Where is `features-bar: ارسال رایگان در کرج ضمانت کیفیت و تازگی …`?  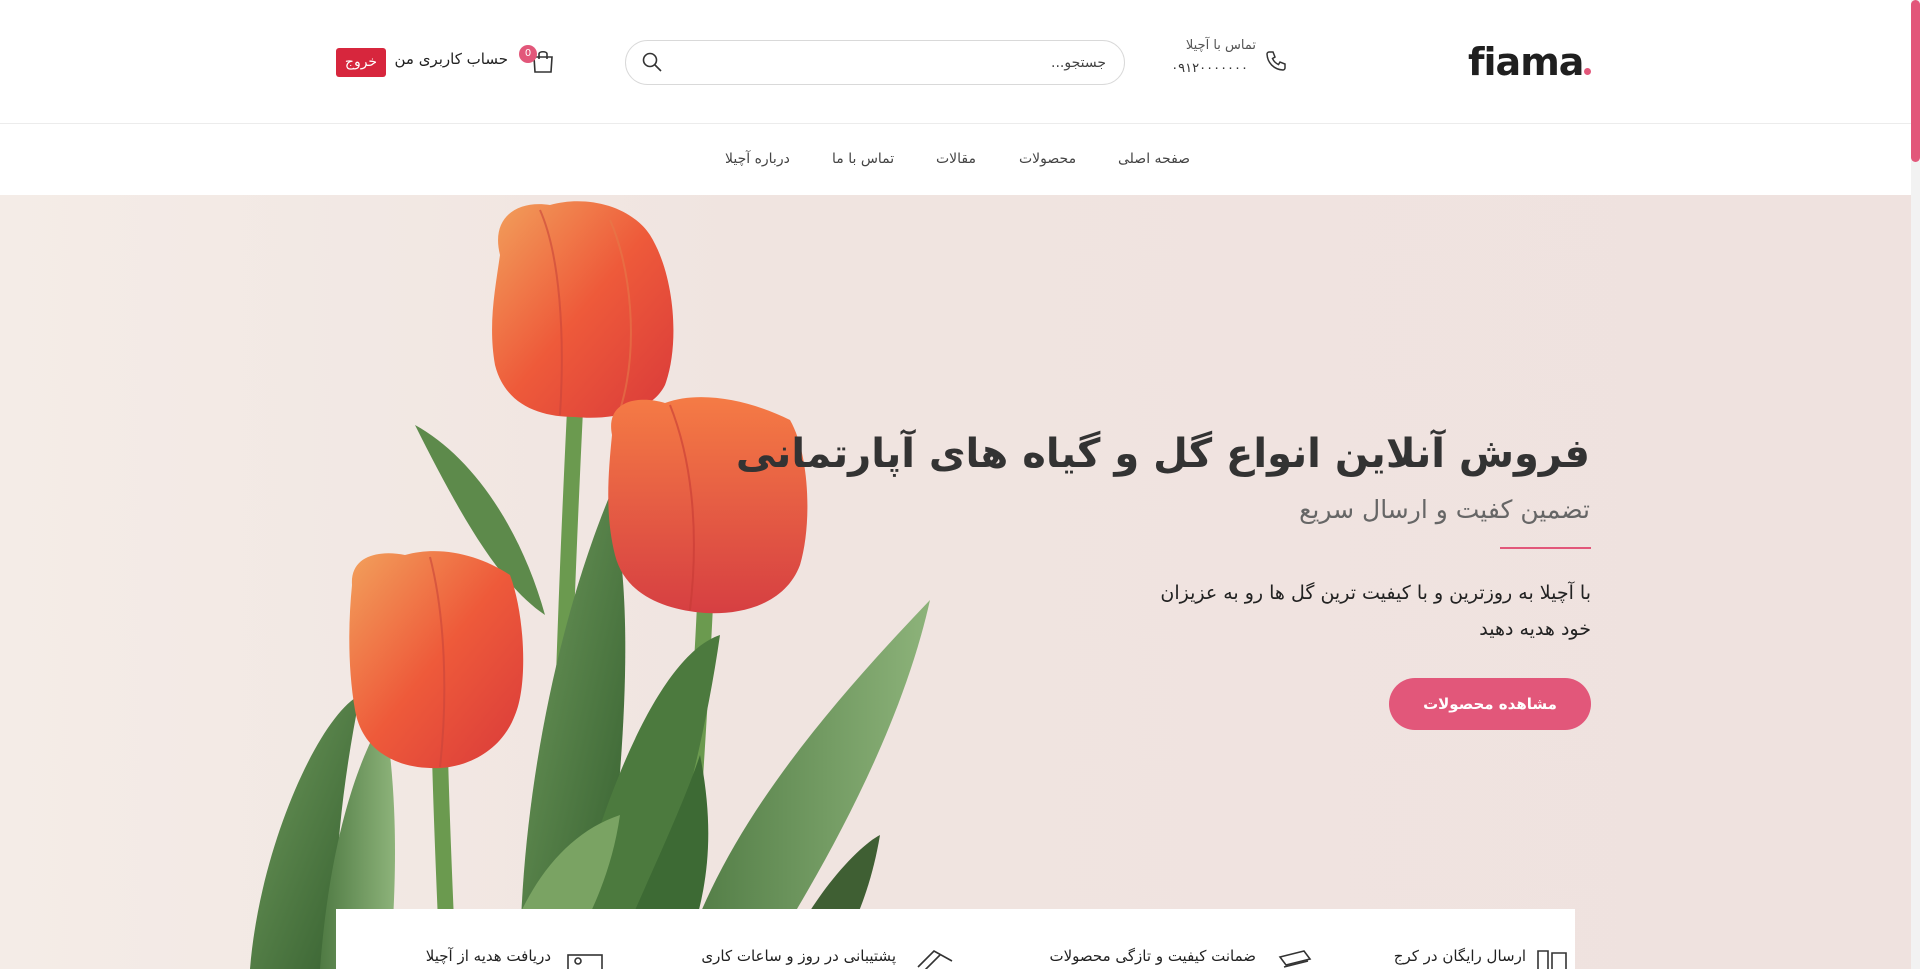 features-bar: ارسال رایگان در کرج ضمانت کیفیت و تازگی … is located at coordinates (955, 939).